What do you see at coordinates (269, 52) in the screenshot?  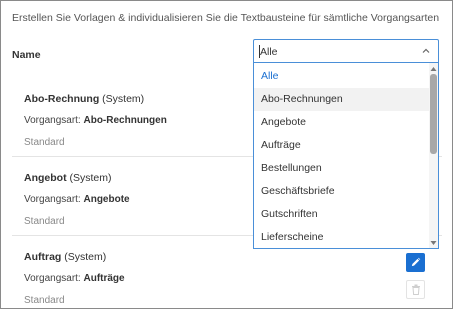 I see `name-filter-value: Alle` at bounding box center [269, 52].